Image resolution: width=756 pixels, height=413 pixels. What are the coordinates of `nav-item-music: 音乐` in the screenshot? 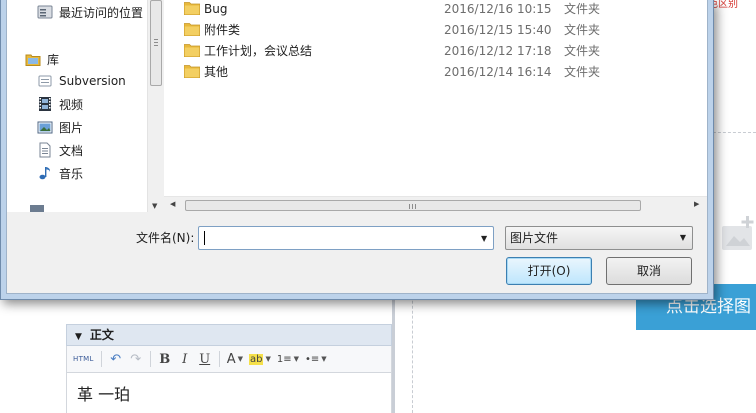 It's located at (77, 173).